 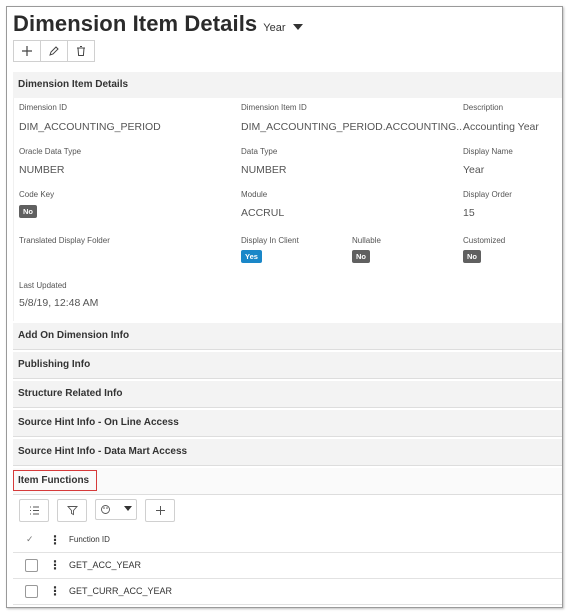 What do you see at coordinates (274, 28) in the screenshot?
I see `year-selector-value: Year` at bounding box center [274, 28].